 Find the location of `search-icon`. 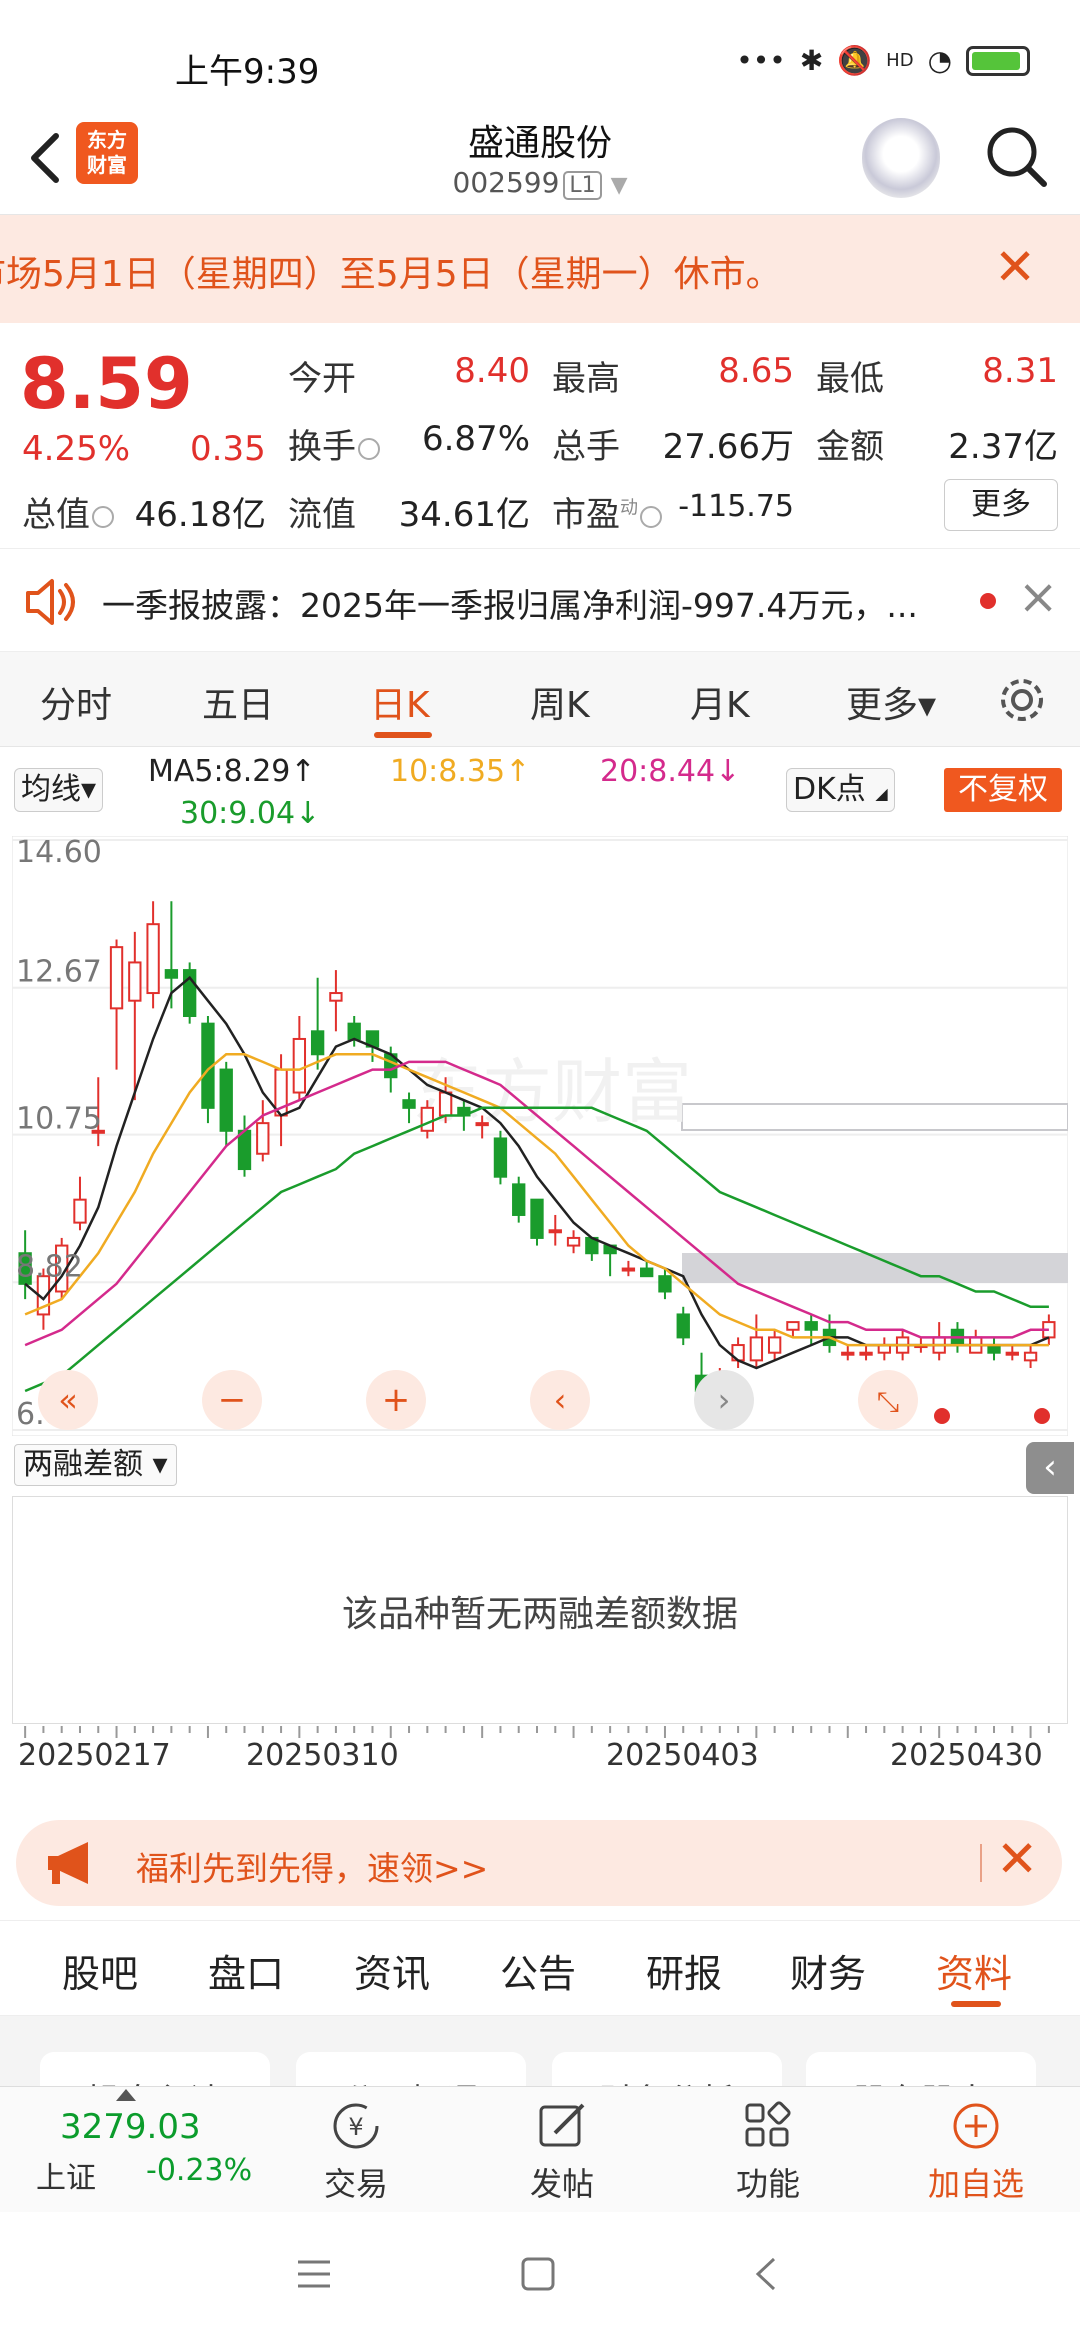

search-icon is located at coordinates (1017, 157).